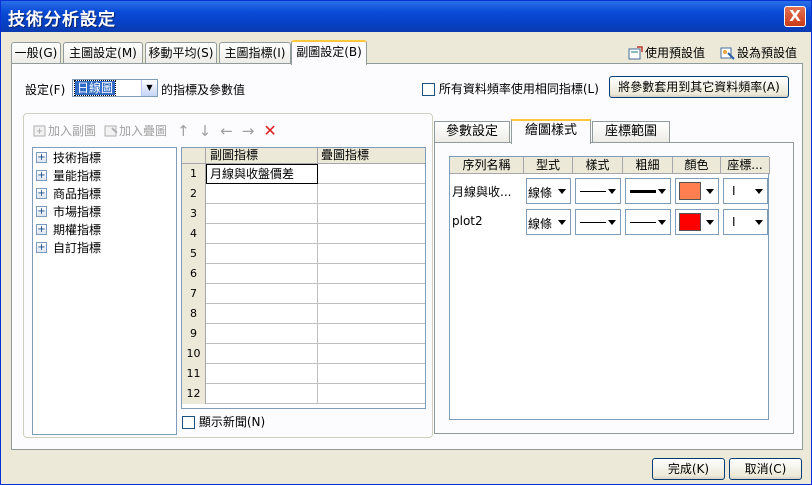 The height and width of the screenshot is (485, 812). I want to click on table-row: 5, so click(303, 254).